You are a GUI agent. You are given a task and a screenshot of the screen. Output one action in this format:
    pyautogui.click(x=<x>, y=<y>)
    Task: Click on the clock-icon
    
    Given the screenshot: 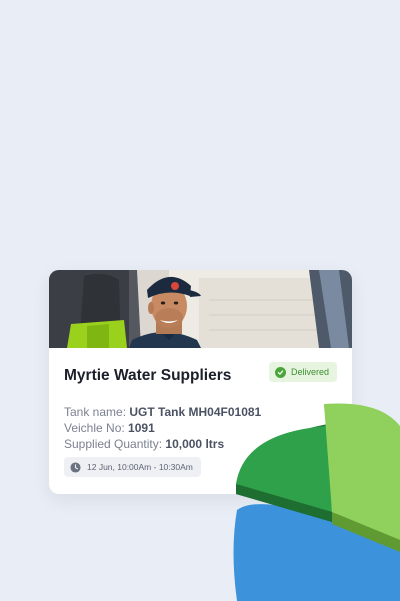 What is the action you would take?
    pyautogui.click(x=75, y=467)
    